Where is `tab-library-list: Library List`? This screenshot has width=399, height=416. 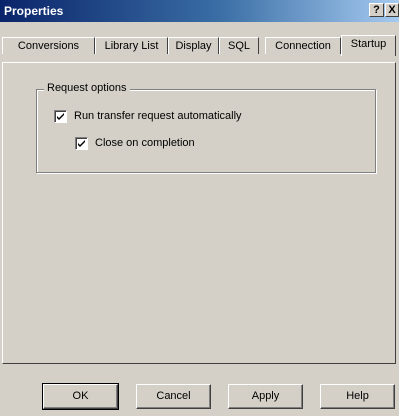
tab-library-list: Library List is located at coordinates (131, 45).